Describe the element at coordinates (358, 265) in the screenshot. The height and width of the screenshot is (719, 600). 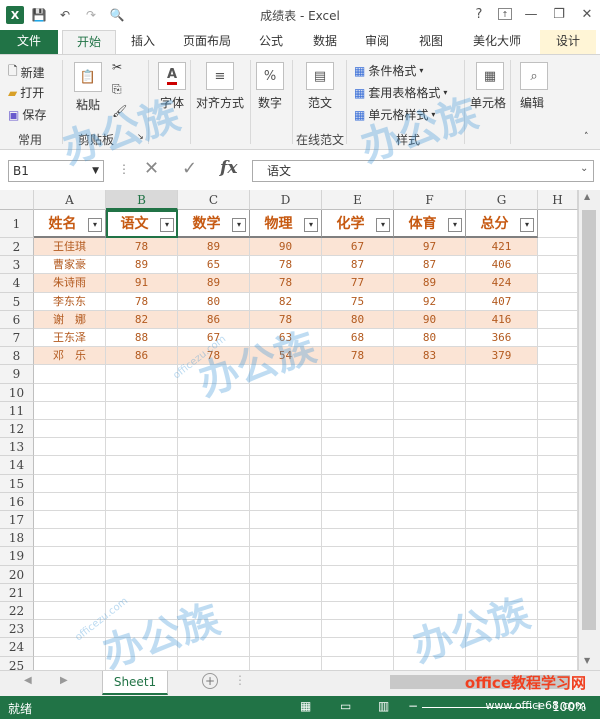
I see `table-cell: 87` at that location.